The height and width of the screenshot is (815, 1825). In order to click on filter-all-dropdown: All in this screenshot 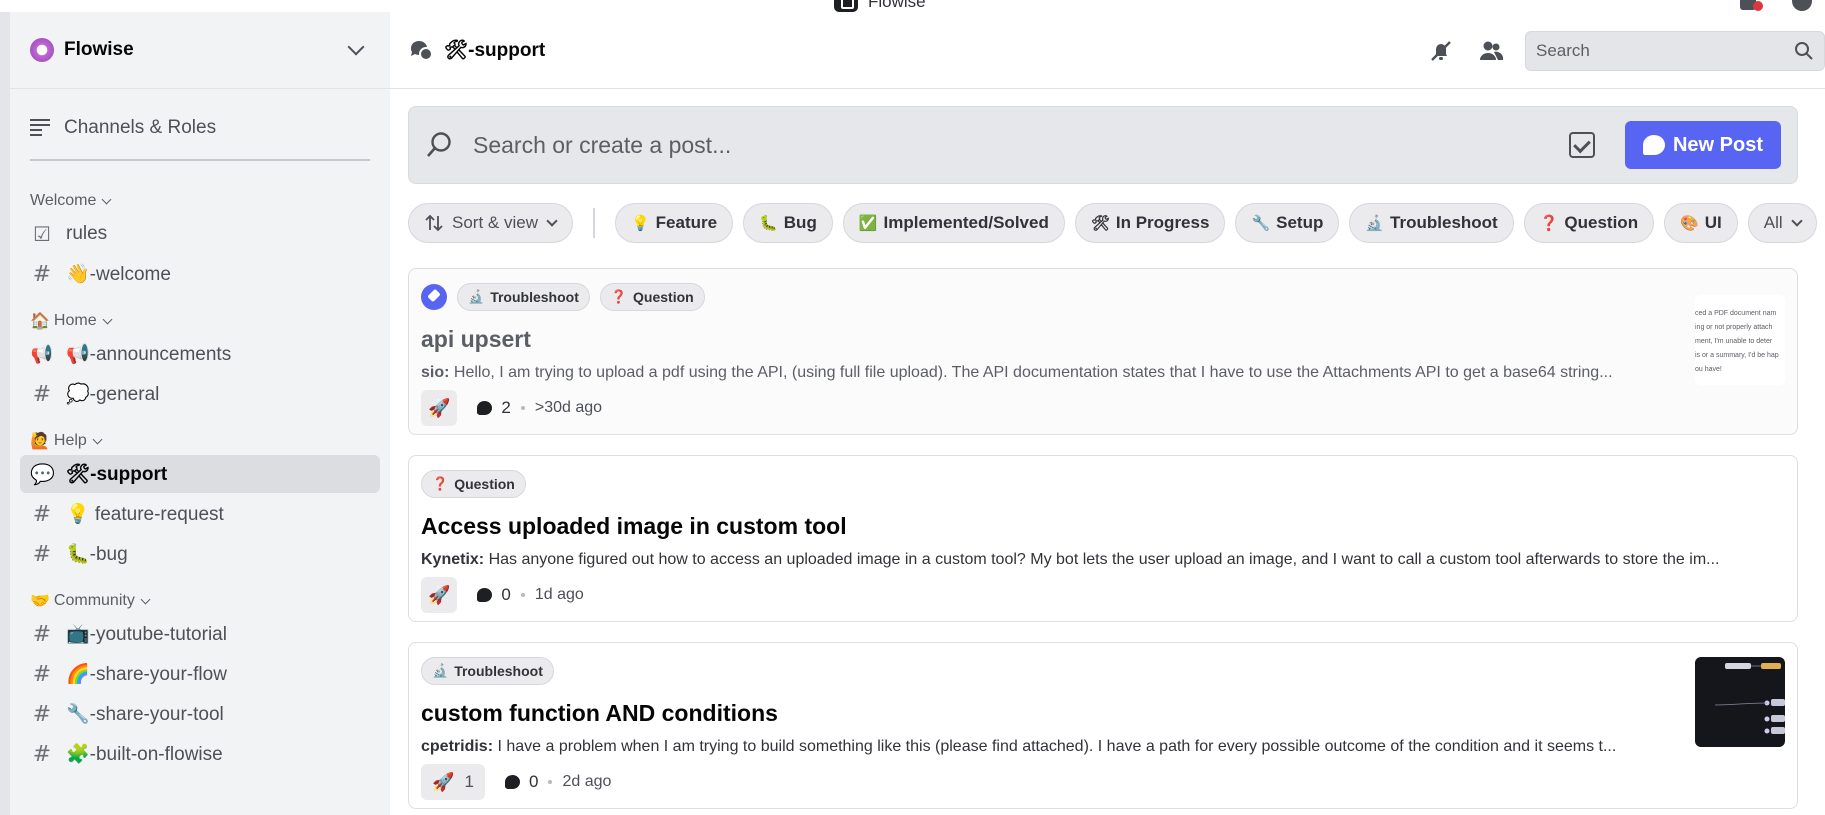, I will do `click(1782, 223)`.